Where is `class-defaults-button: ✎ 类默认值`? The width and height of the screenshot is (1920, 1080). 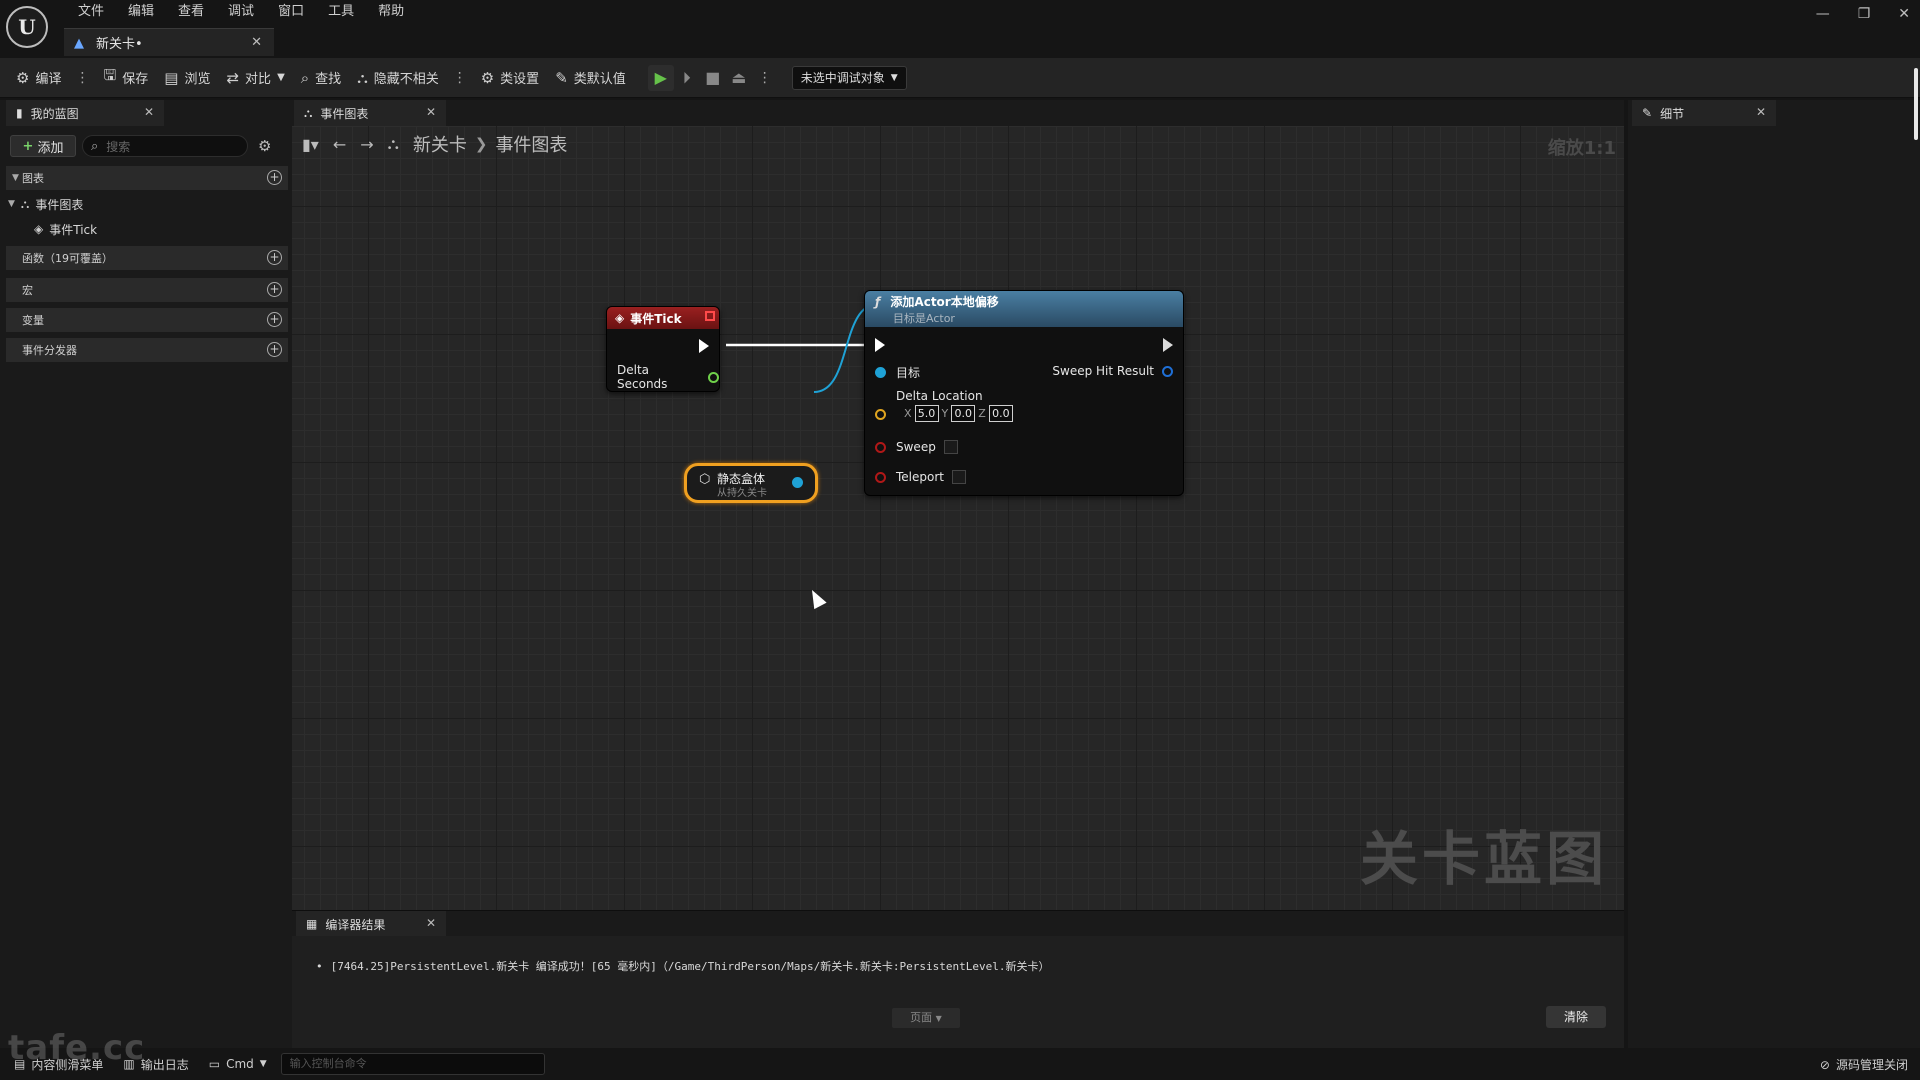 class-defaults-button: ✎ 类默认值 is located at coordinates (590, 78).